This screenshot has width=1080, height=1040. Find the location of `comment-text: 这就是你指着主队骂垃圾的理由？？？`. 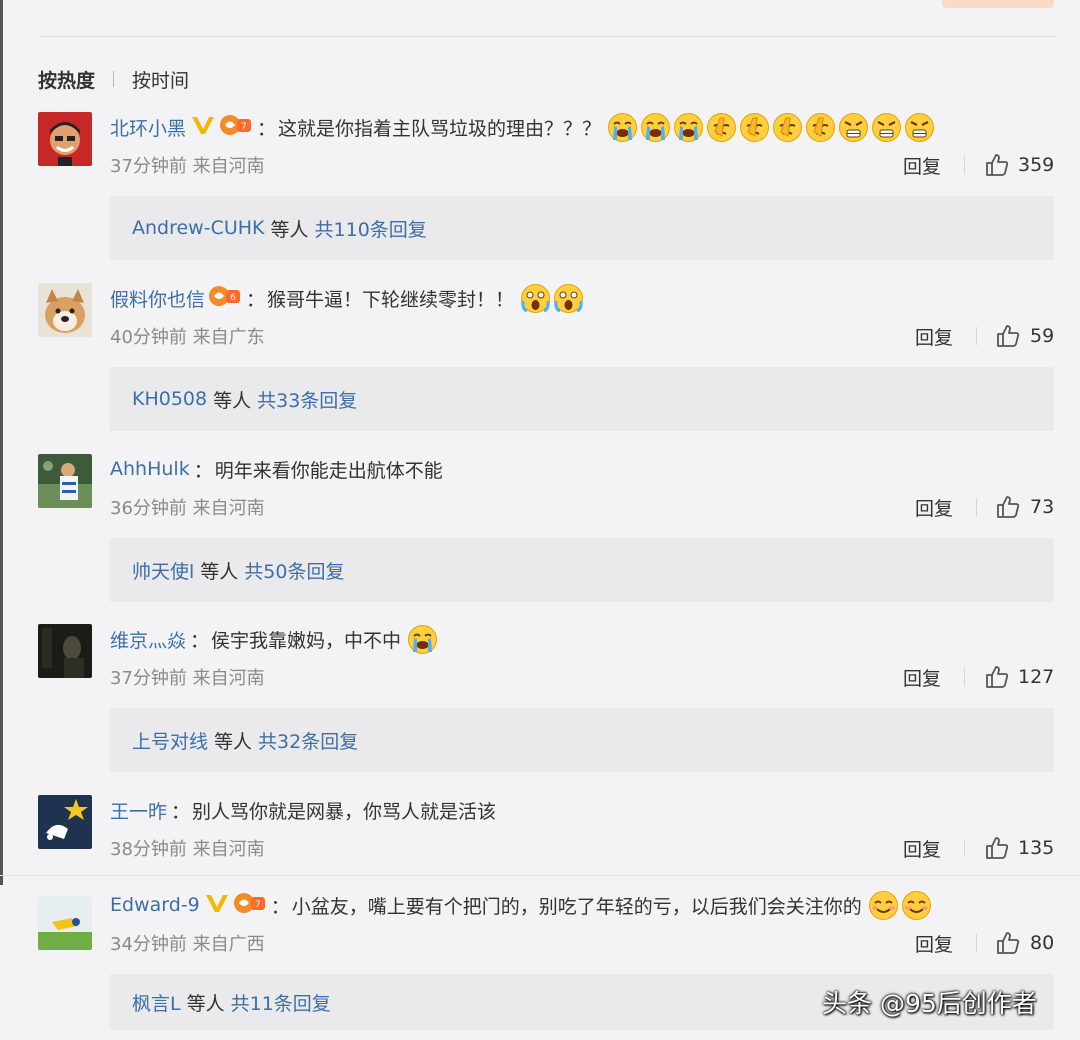

comment-text: 这就是你指着主队骂垃圾的理由？？？ is located at coordinates (440, 128).